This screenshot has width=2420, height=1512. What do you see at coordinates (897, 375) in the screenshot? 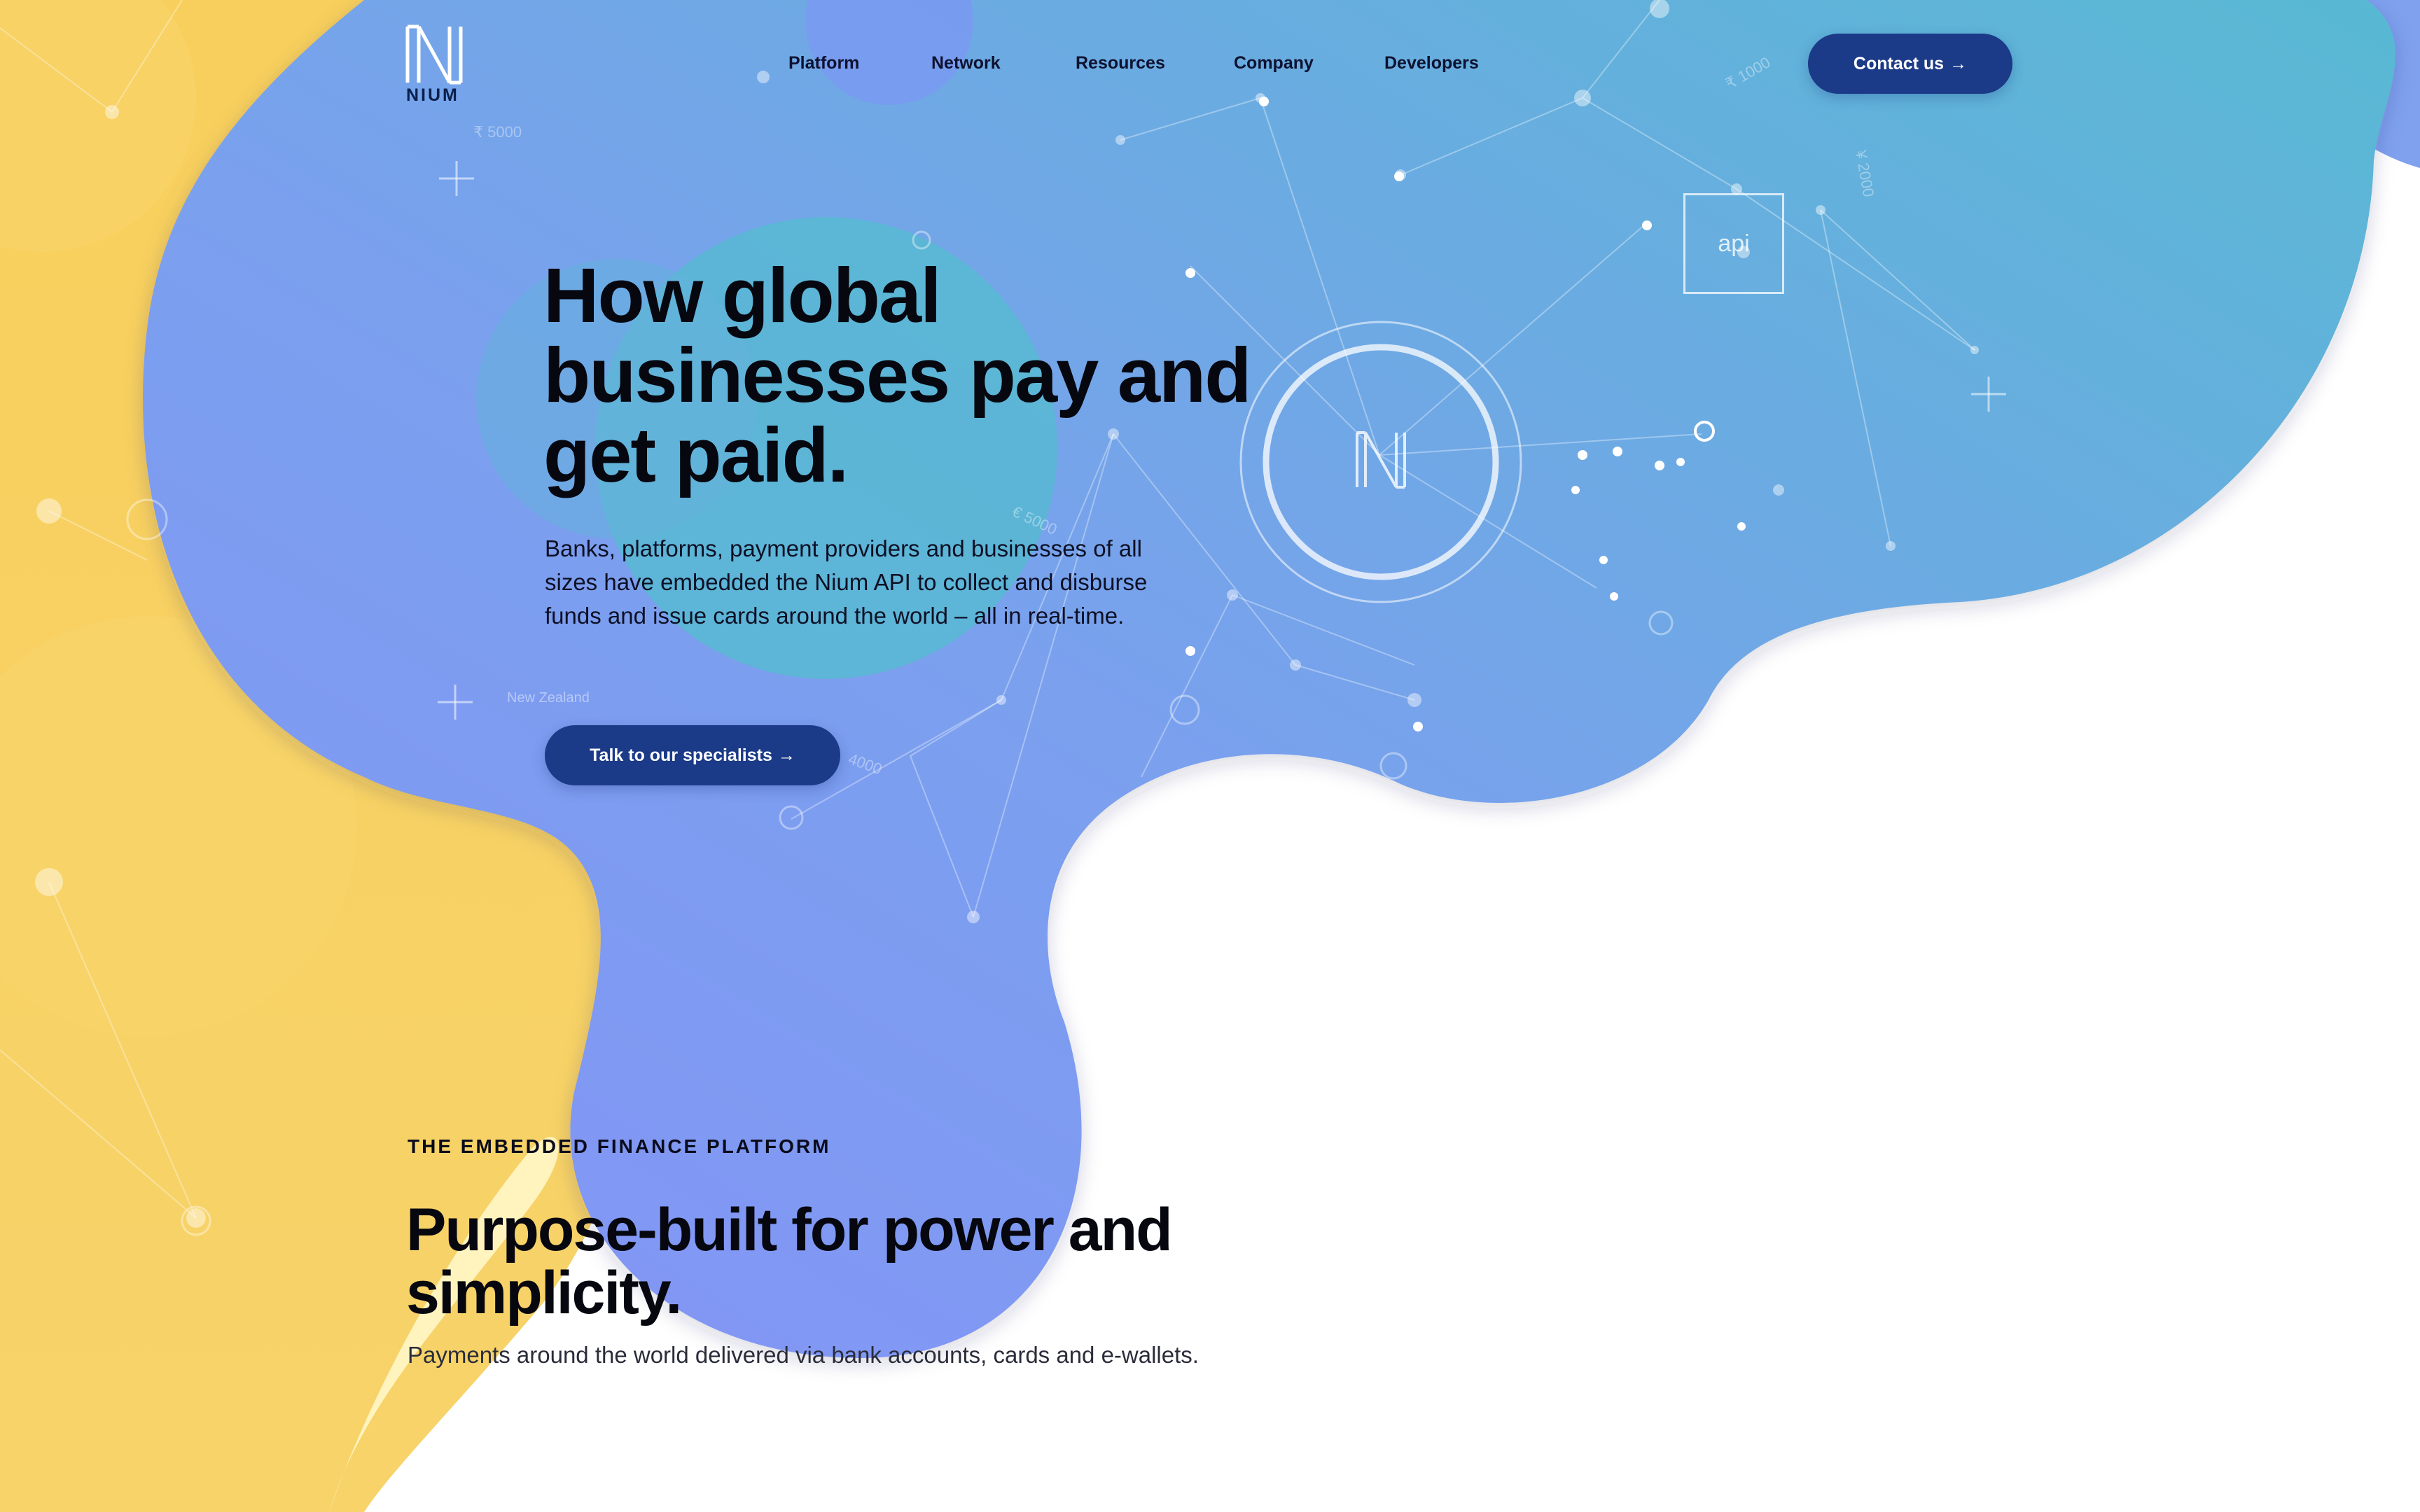
I see `hero-title: How global businesses pay and get paid.` at bounding box center [897, 375].